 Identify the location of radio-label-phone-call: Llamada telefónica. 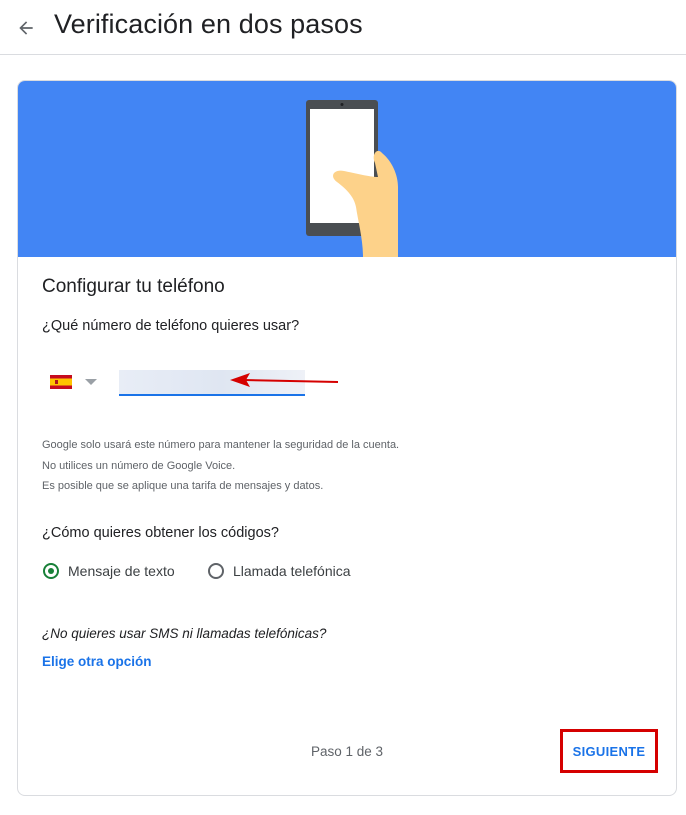
(292, 571).